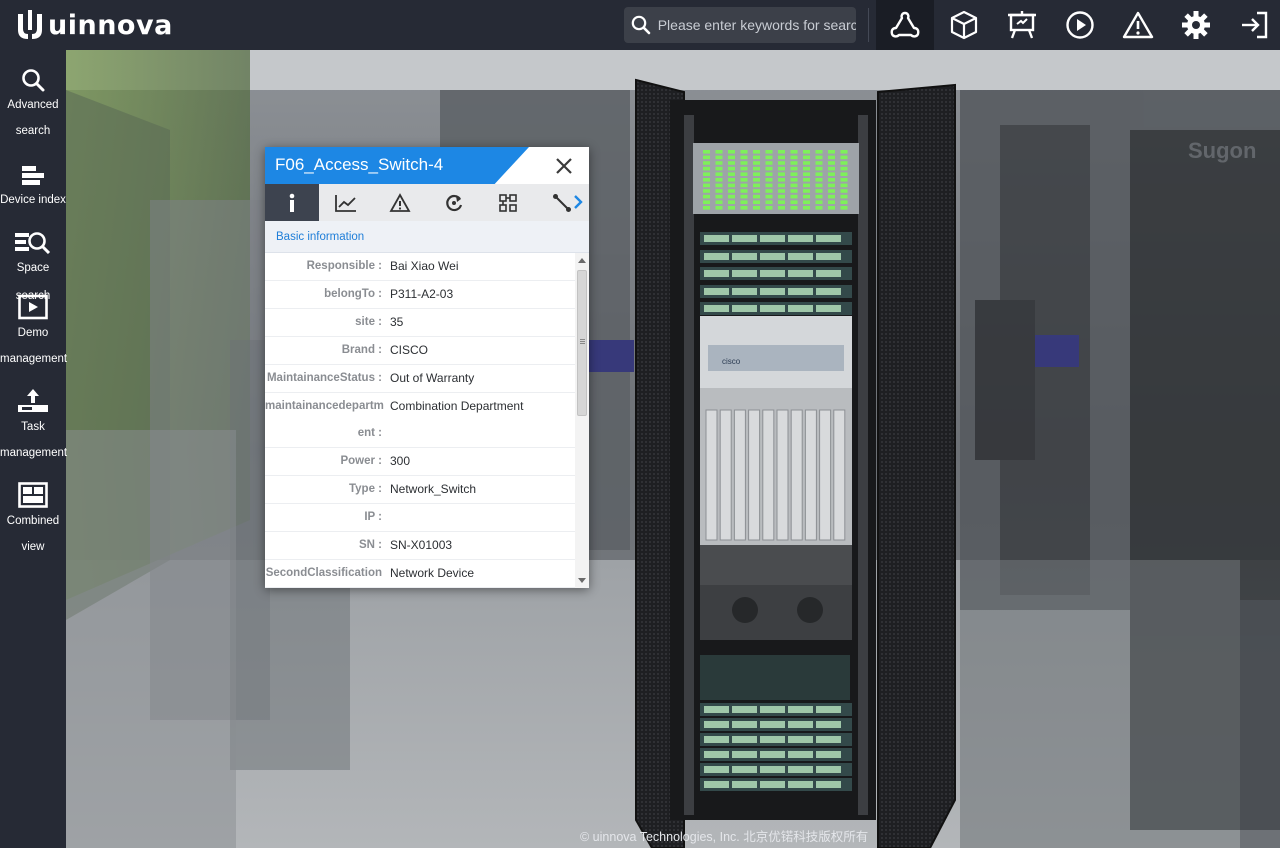 This screenshot has width=1280, height=848. I want to click on logout-tool, so click(1252, 25).